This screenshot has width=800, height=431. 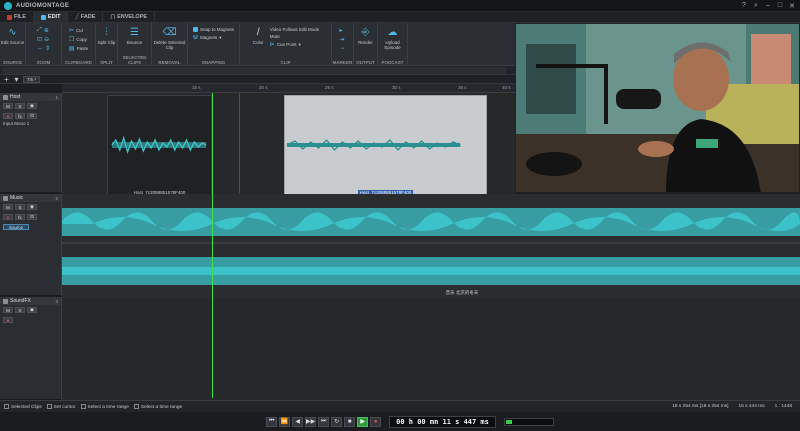 What do you see at coordinates (71, 49) in the screenshot?
I see `paste-icon: ▤` at bounding box center [71, 49].